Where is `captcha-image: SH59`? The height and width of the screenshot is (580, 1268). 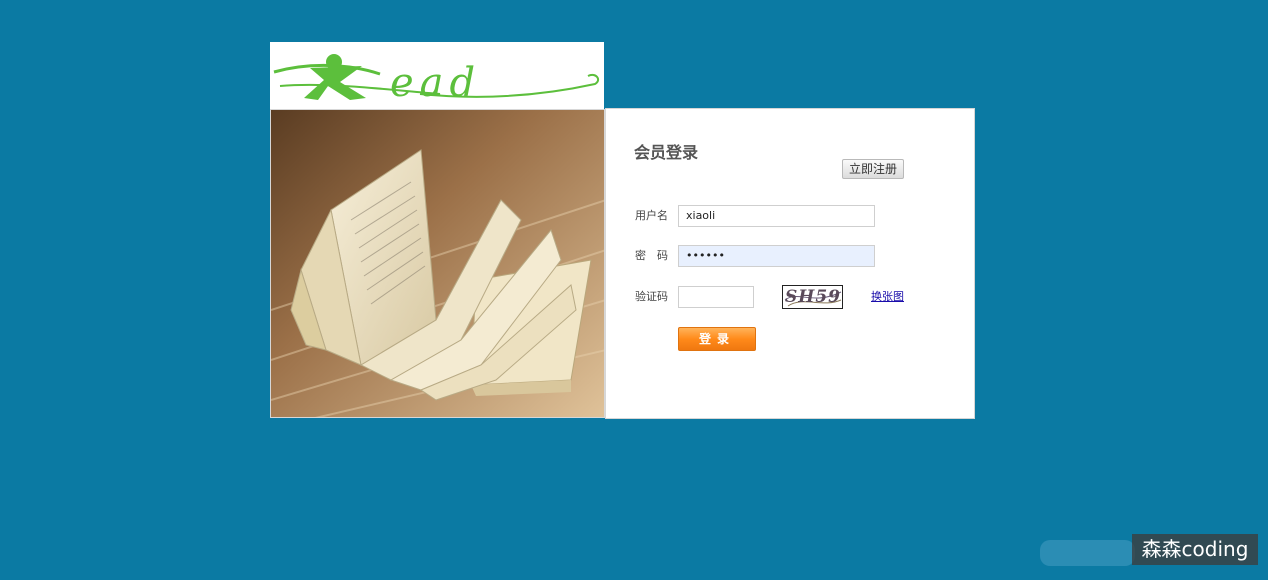 captcha-image: SH59 is located at coordinates (812, 297).